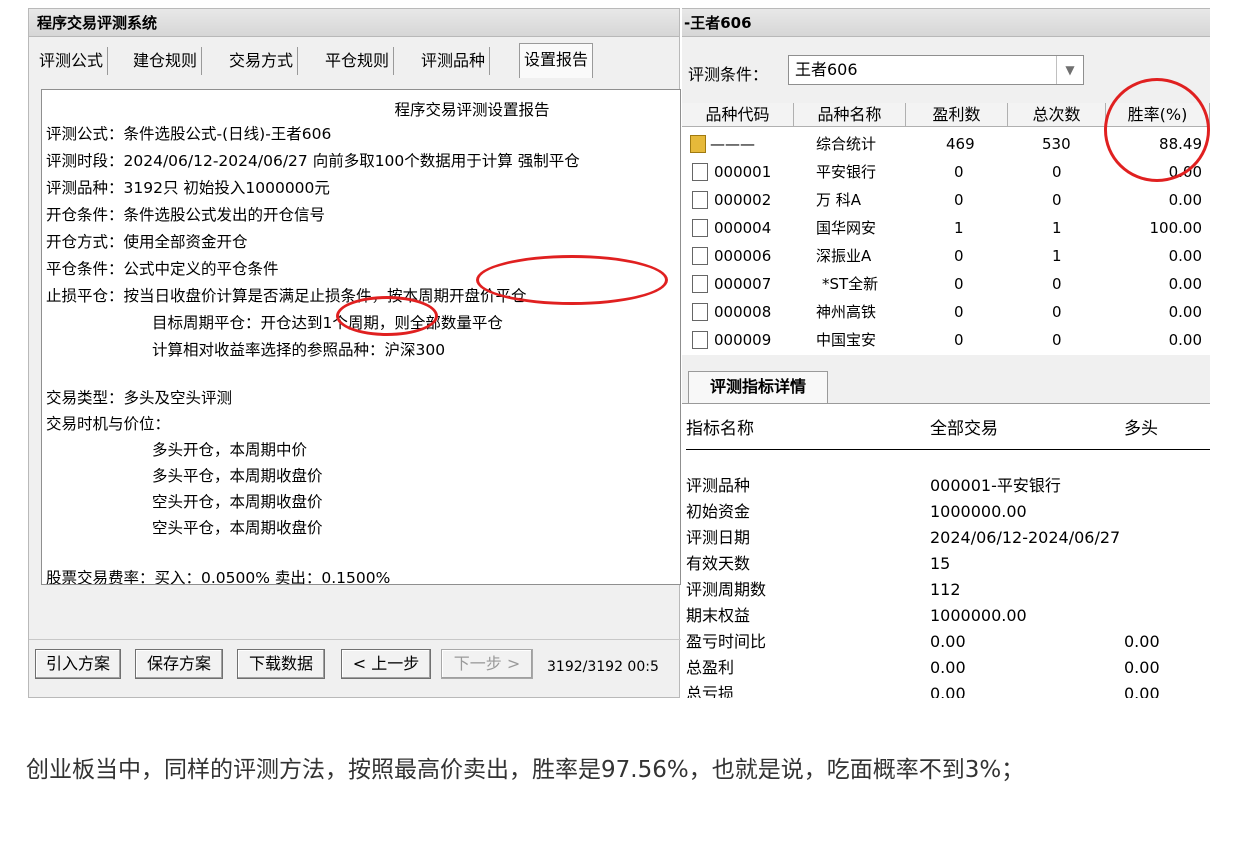 The width and height of the screenshot is (1233, 847). I want to click on column-header-code: 品种代码, so click(738, 115).